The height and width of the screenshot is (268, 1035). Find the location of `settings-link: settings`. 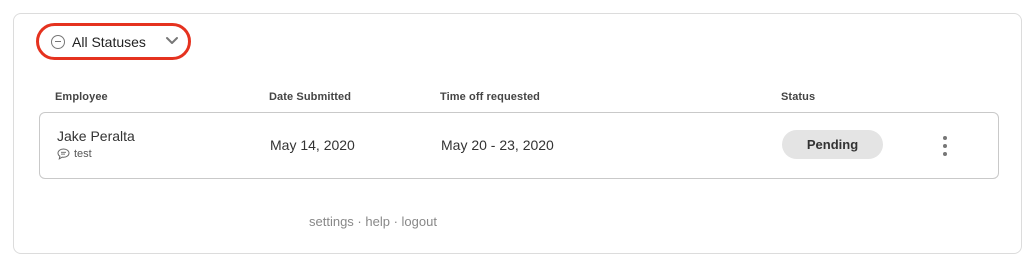

settings-link: settings is located at coordinates (331, 221).